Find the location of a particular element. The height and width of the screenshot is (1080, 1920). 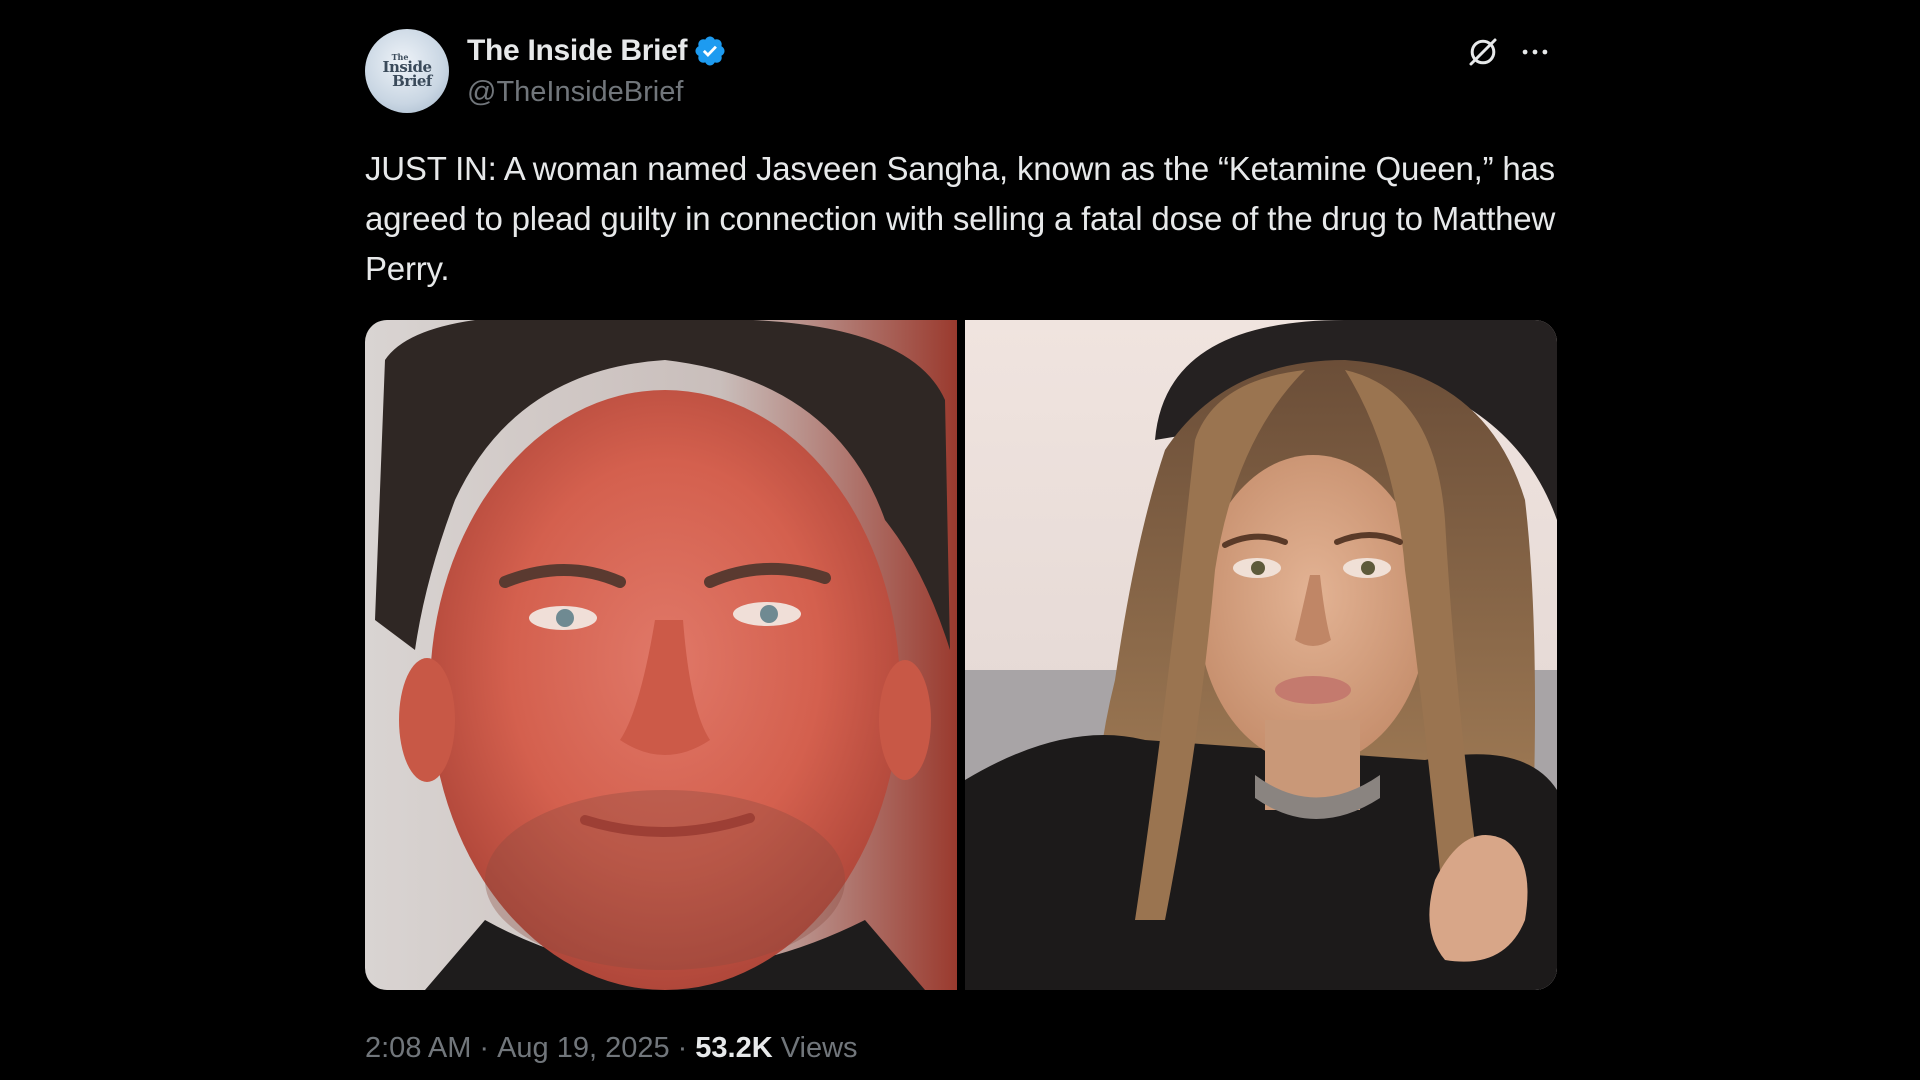

name-row: The Inside Brief is located at coordinates (597, 51).